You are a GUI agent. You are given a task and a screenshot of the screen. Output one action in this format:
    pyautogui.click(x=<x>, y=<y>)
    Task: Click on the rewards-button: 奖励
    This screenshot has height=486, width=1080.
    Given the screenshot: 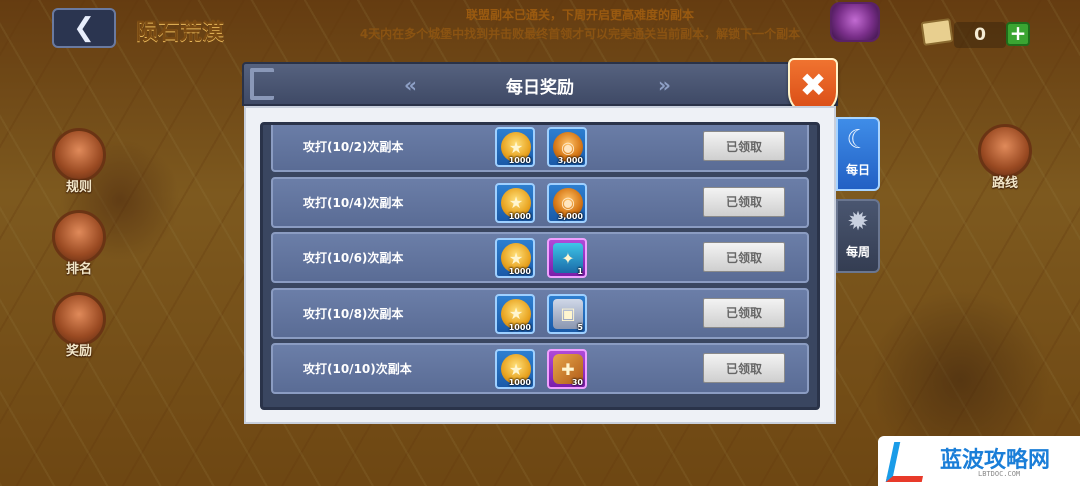 What is the action you would take?
    pyautogui.click(x=79, y=325)
    